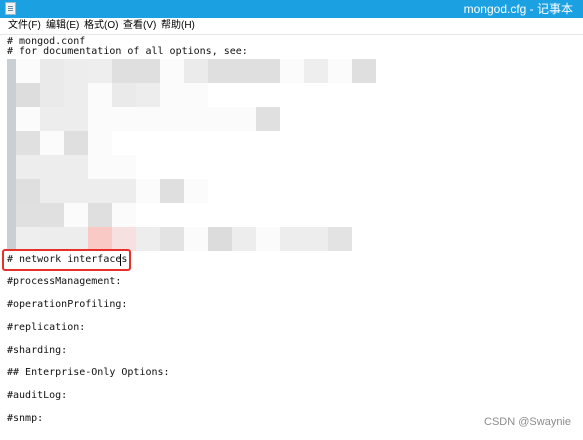  What do you see at coordinates (66, 260) in the screenshot?
I see `highlight-annotation-box` at bounding box center [66, 260].